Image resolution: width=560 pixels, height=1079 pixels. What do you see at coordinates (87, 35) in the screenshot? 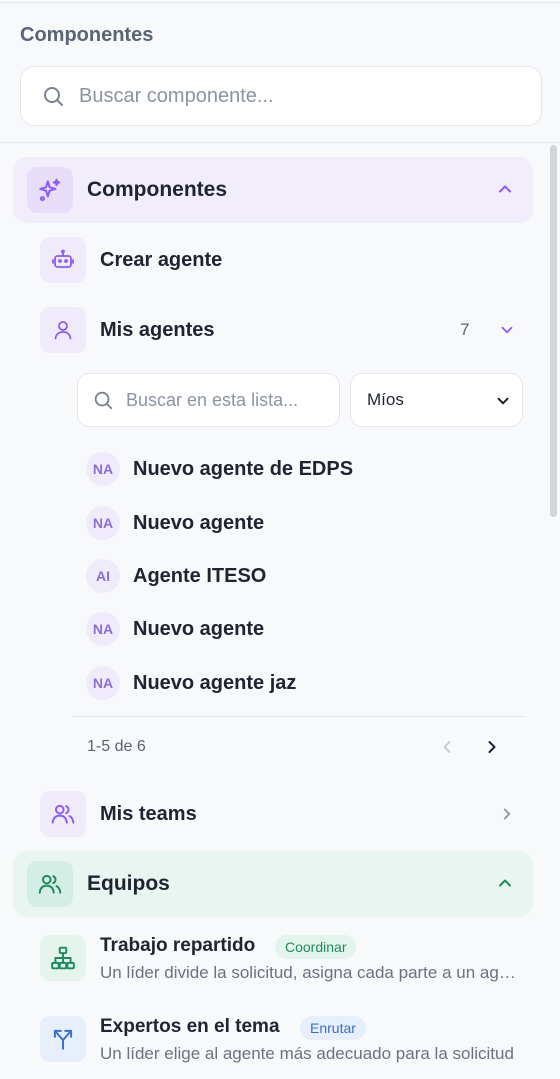
I see `panel-title: Componentes` at bounding box center [87, 35].